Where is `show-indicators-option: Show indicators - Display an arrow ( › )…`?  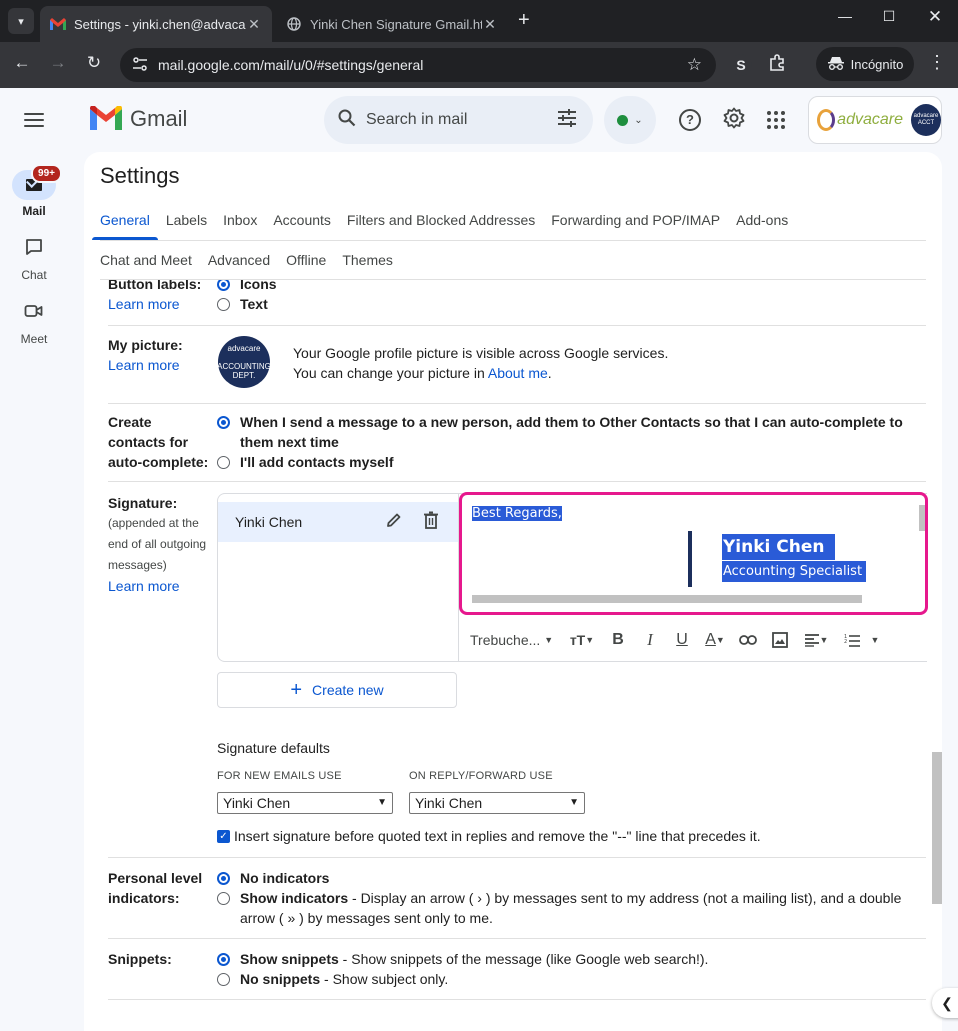 show-indicators-option: Show indicators - Display an arrow ( › )… is located at coordinates (566, 908).